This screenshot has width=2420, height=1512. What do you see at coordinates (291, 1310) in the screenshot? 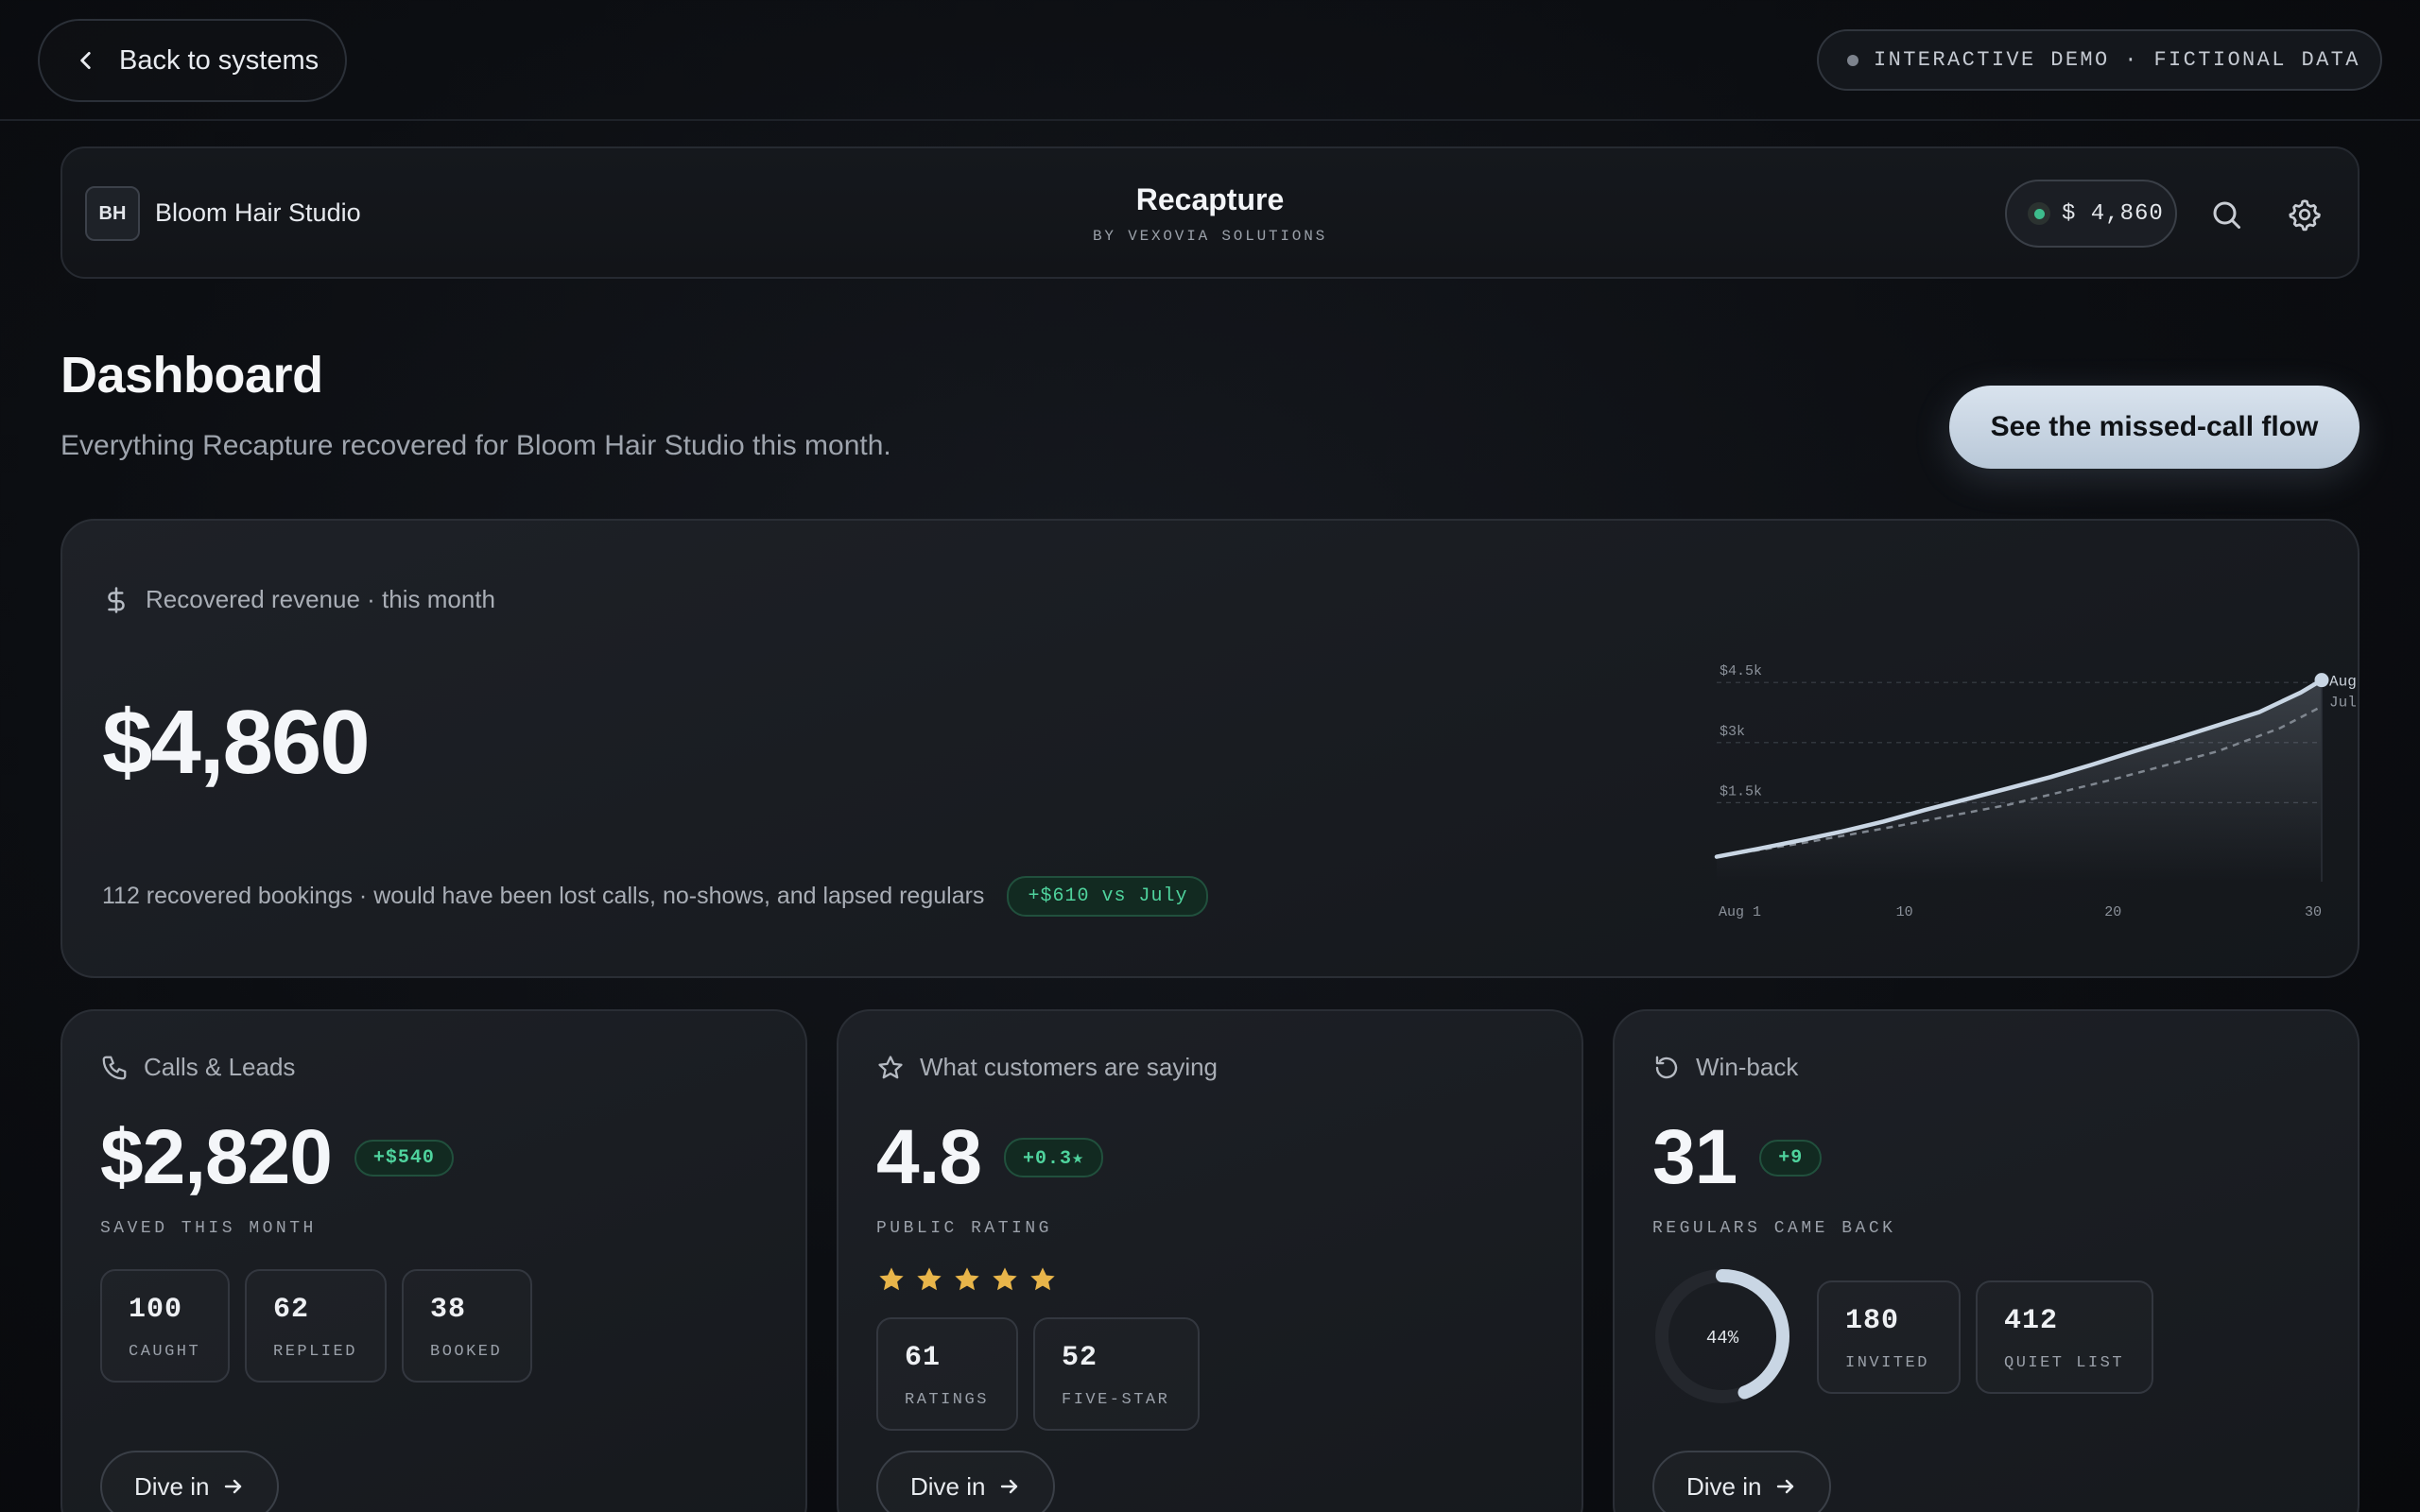
I see `stat-num: 62` at bounding box center [291, 1310].